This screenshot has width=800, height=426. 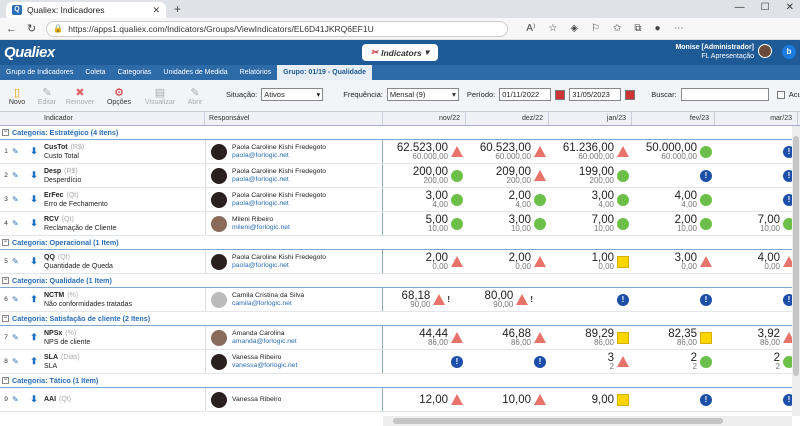 What do you see at coordinates (29, 52) in the screenshot?
I see `qualiex-logo: Qualiex` at bounding box center [29, 52].